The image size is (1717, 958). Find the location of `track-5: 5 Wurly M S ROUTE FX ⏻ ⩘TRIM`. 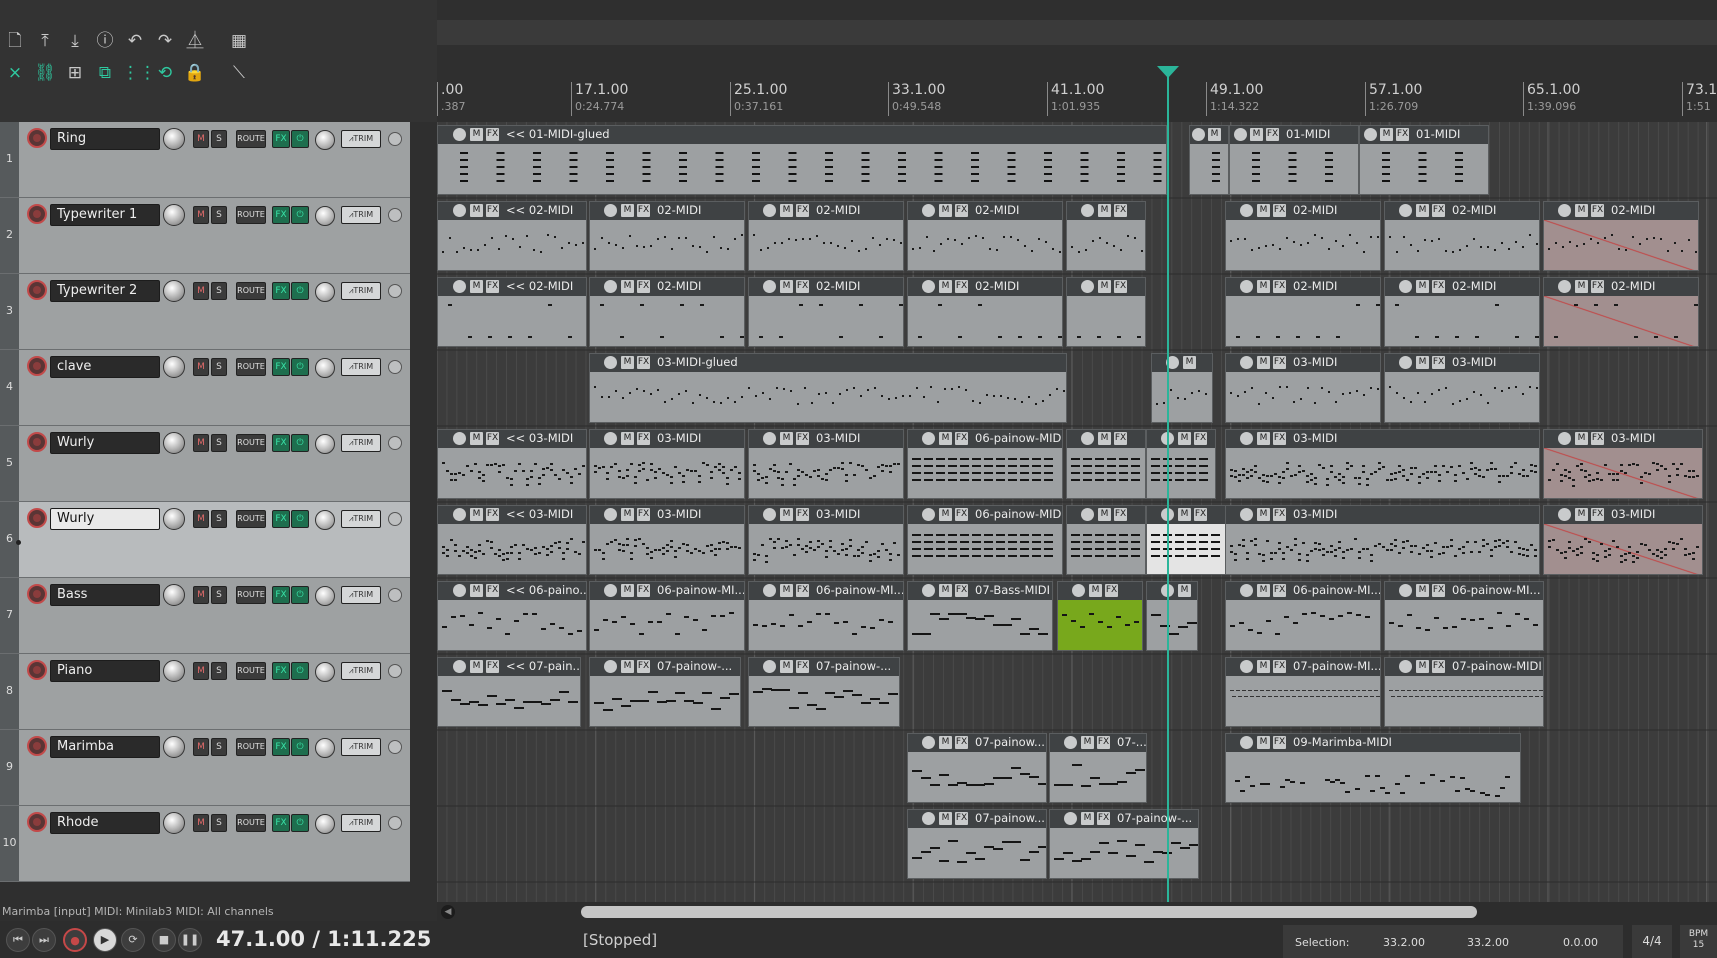

track-5: 5 Wurly M S ROUTE FX ⏻ ⩘TRIM is located at coordinates (205, 464).